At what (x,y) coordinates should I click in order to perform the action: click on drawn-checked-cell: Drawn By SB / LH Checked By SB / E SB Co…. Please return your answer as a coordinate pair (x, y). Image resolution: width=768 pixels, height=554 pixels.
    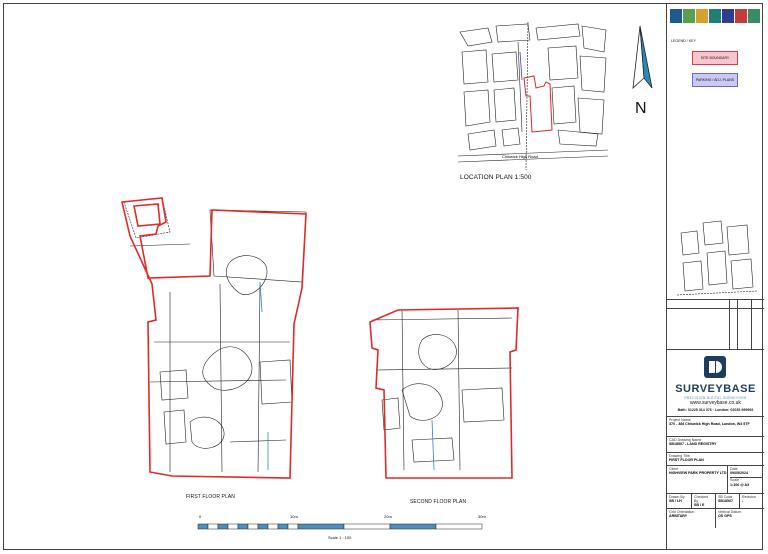
    Looking at the image, I should click on (715, 500).